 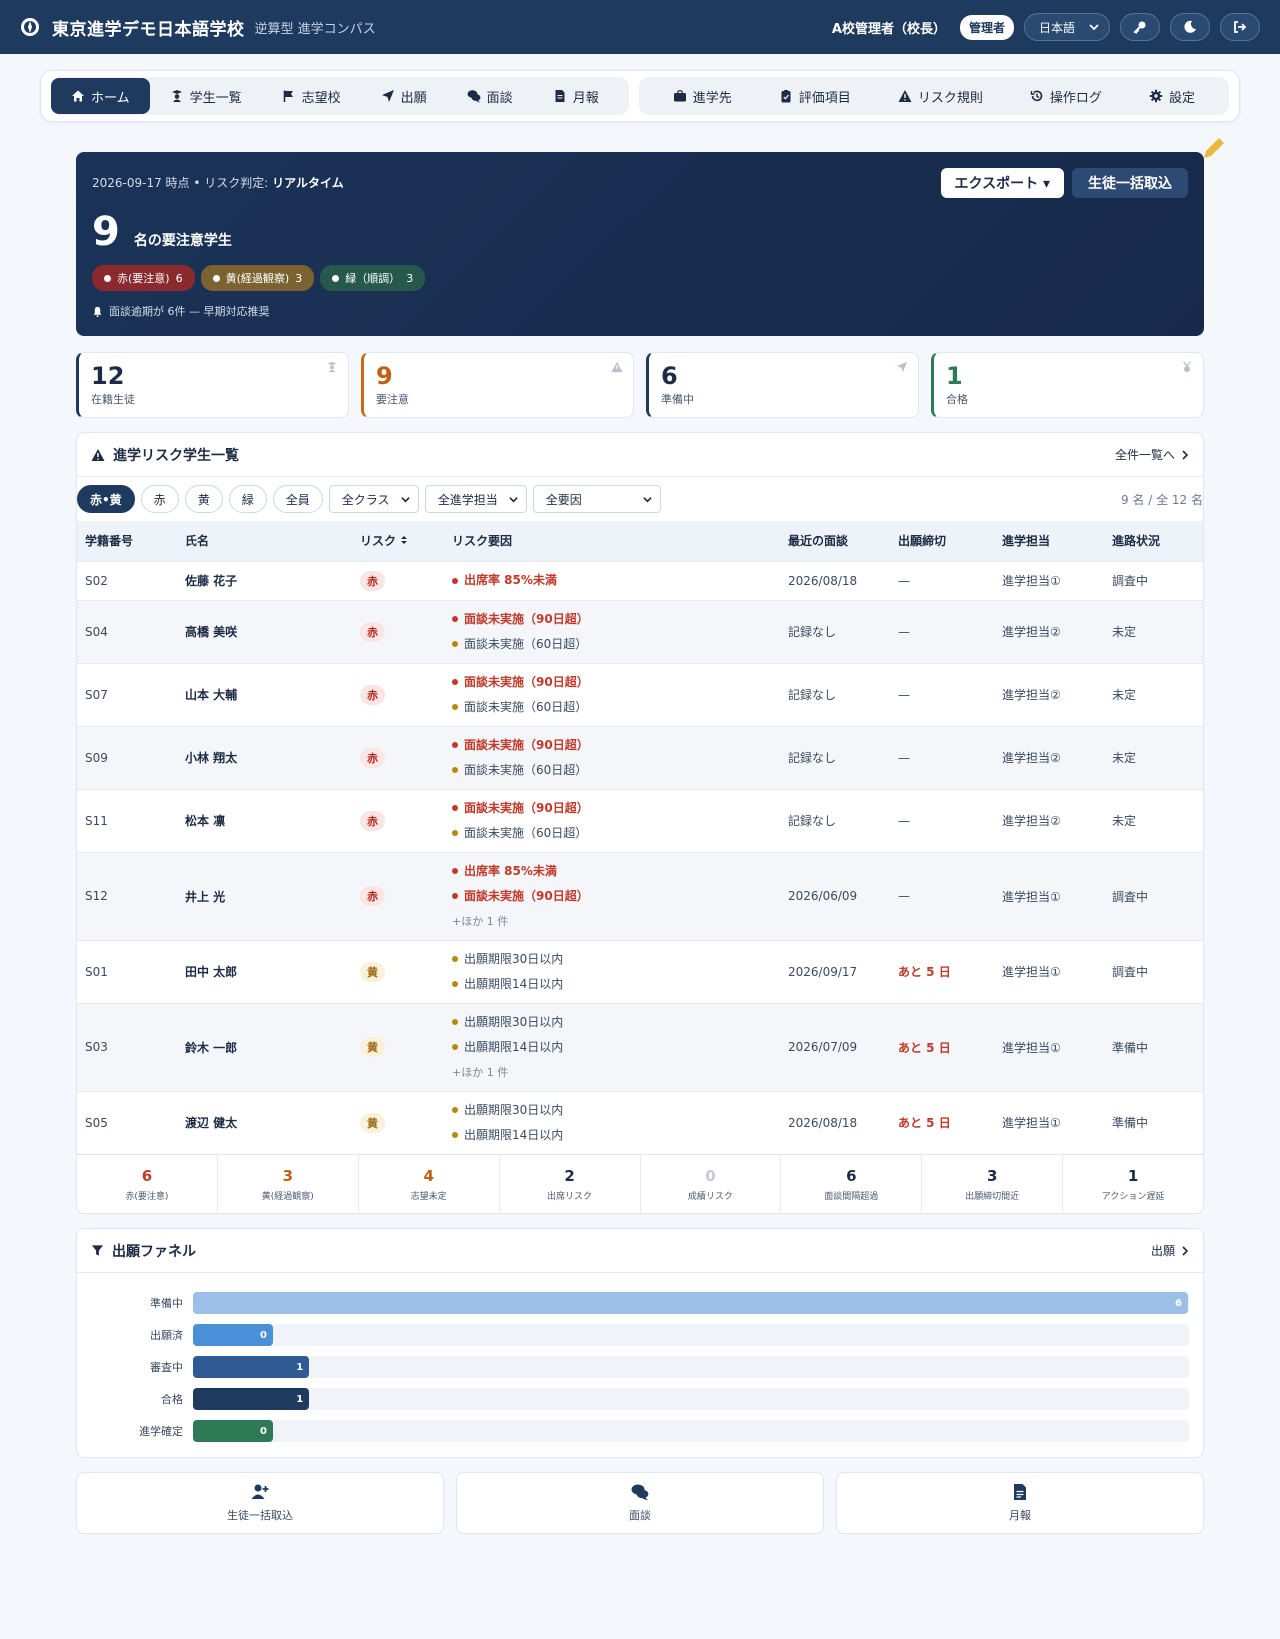 I want to click on nav-applications: 出願, so click(x=404, y=96).